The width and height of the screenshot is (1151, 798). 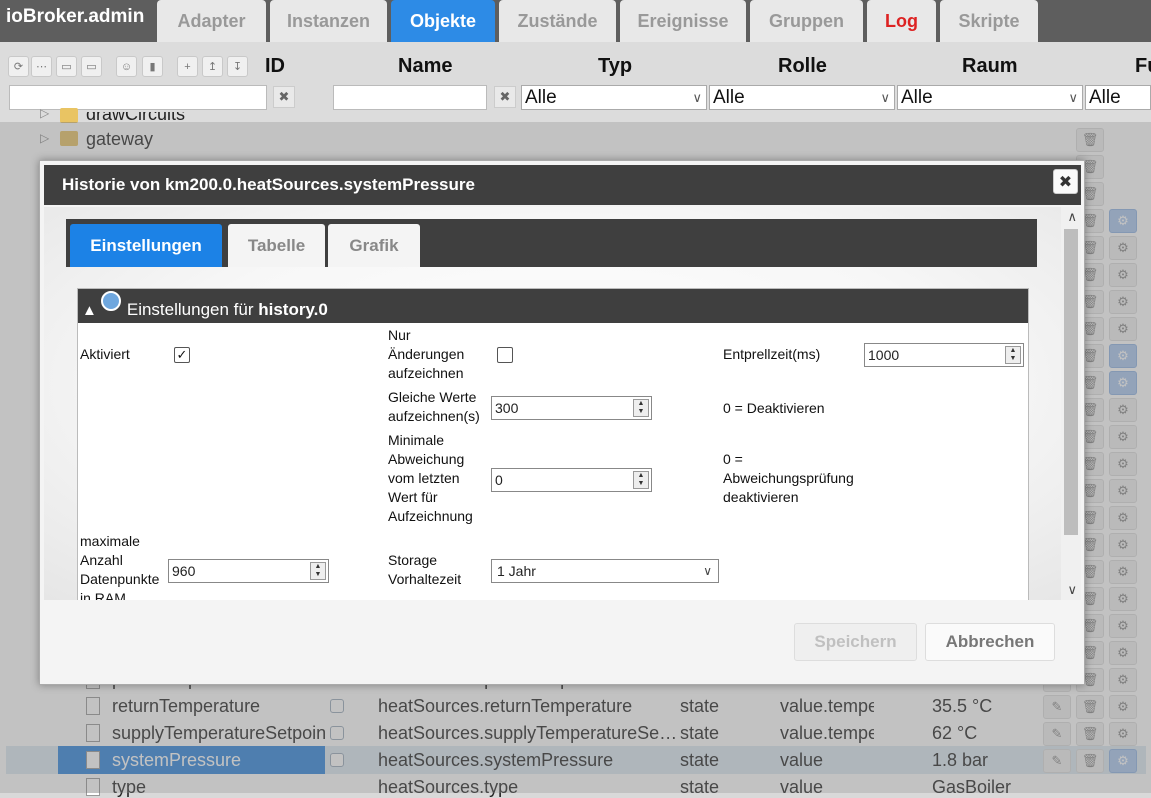 I want to click on tab-einstellungen: Einstellungen, so click(x=146, y=245).